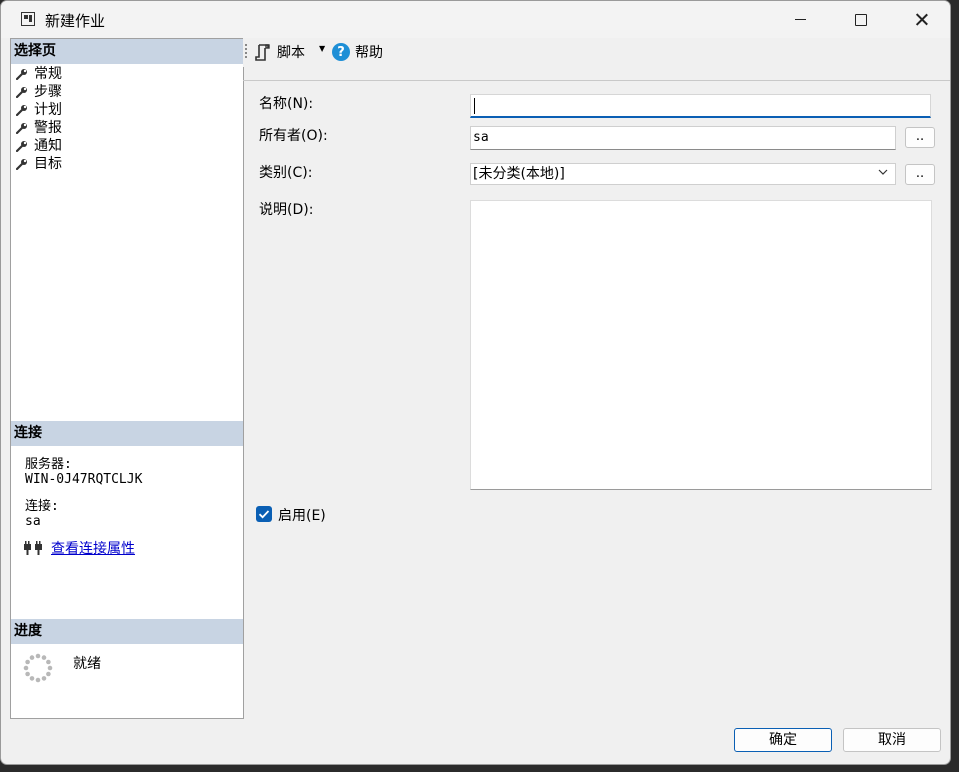 This screenshot has height=772, width=959. I want to click on page-item-alerts: 警报, so click(39, 128).